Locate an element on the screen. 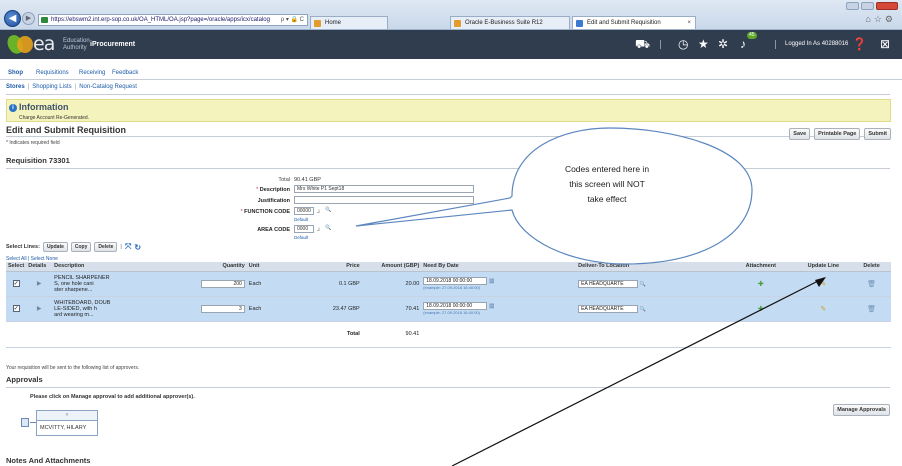 This screenshot has width=902, height=466. description-field: Mrs White P1 Sept18 is located at coordinates (384, 189).